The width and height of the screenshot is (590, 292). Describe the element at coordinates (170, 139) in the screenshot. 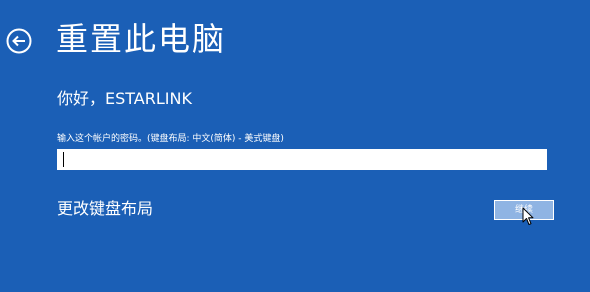

I see `password-prompt-label: 输入这个帐户的密码。(键盘布局: 中文(简体) - 美式键盘)` at that location.